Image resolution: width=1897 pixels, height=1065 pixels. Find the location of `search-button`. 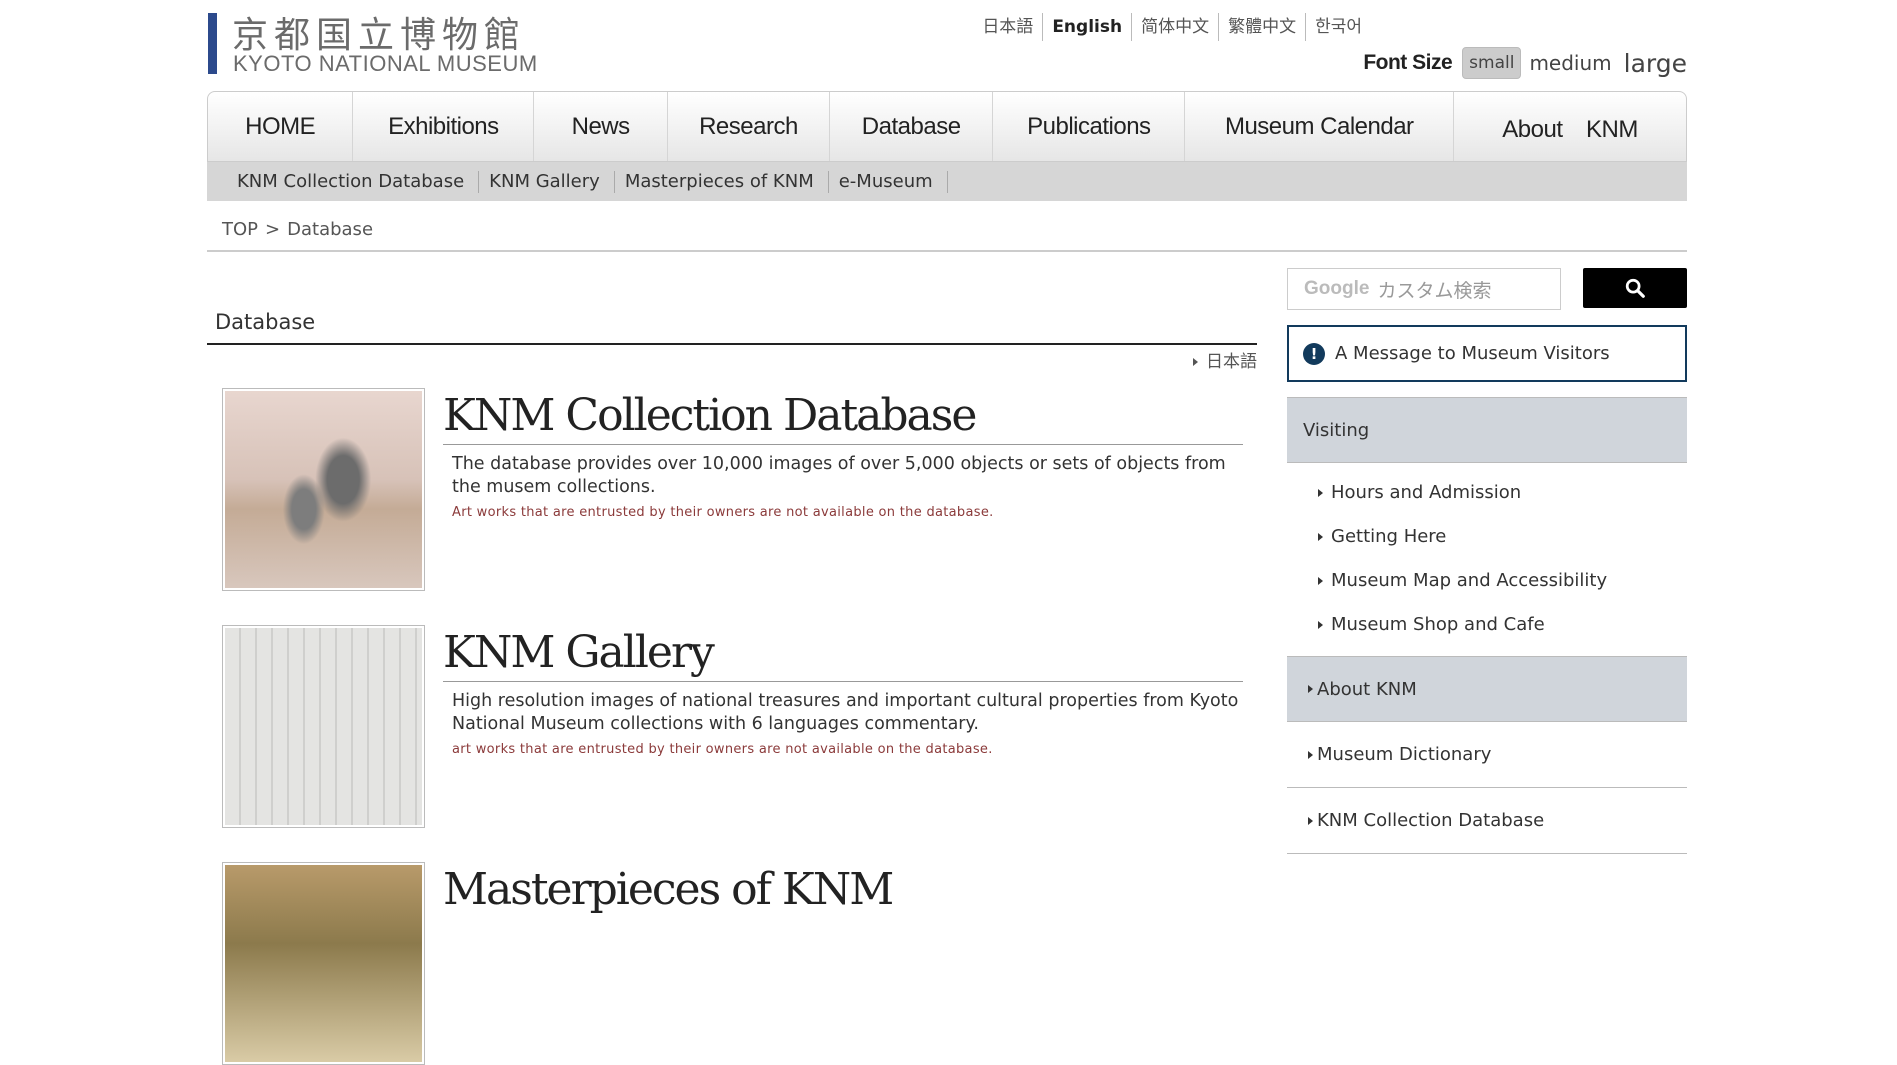

search-button is located at coordinates (1635, 288).